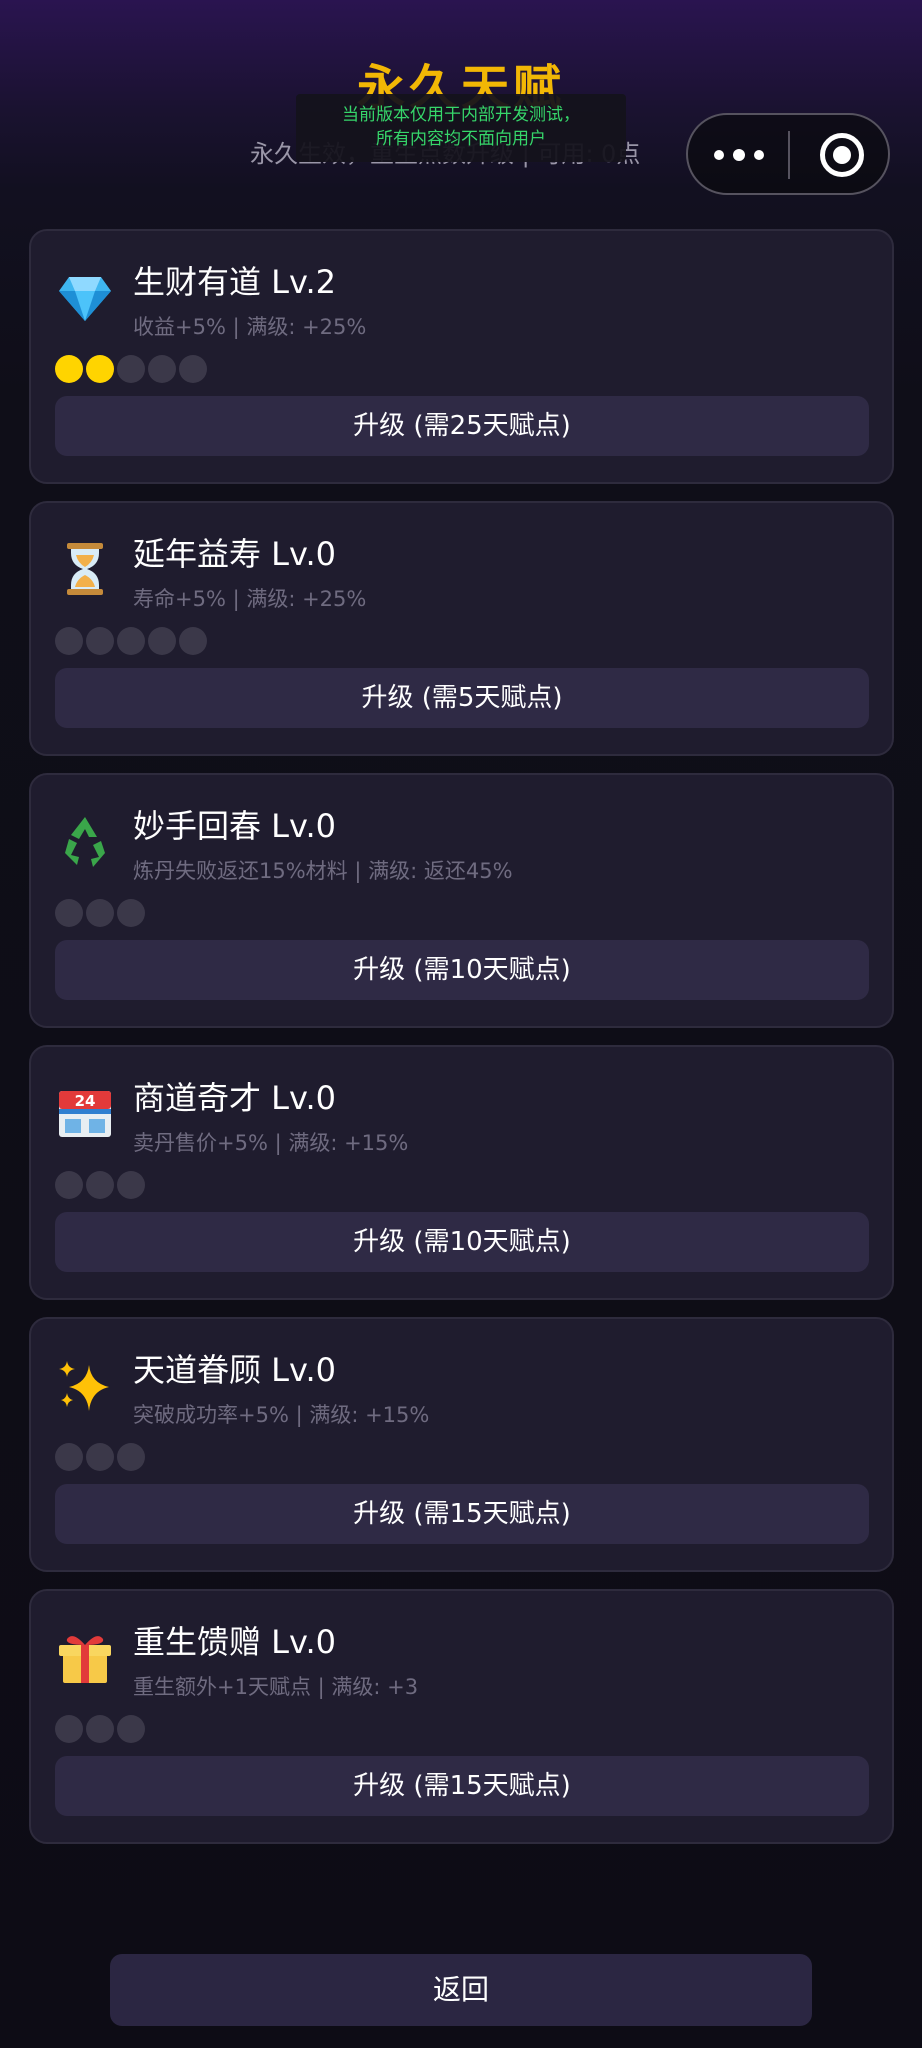 The image size is (922, 2048). Describe the element at coordinates (281, 1415) in the screenshot. I see `talent-desc: 突破成功率+5% | 满级: +15%` at that location.